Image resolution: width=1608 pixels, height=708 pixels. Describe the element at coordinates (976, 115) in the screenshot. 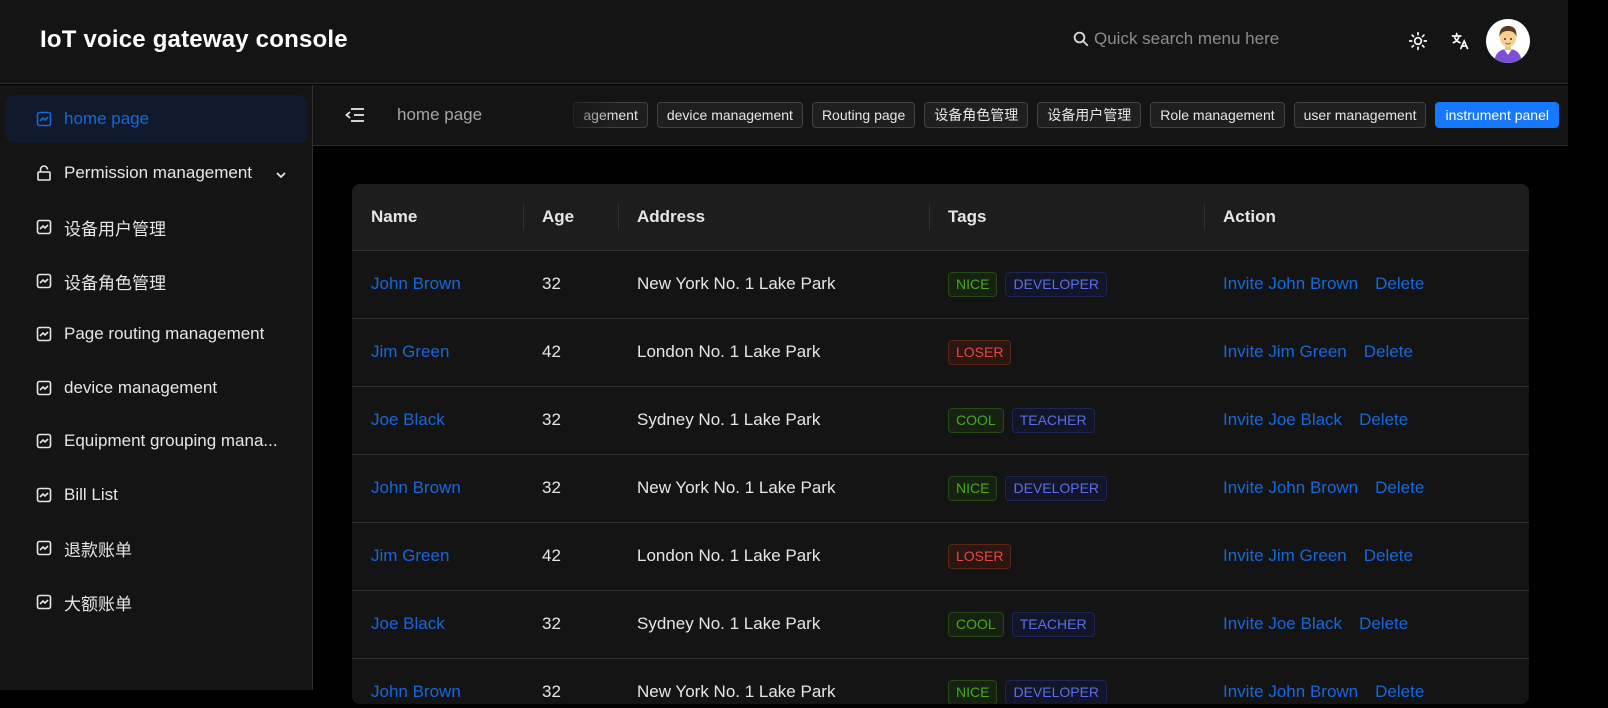

I see `tab-device-roles: 设备角色管理` at that location.